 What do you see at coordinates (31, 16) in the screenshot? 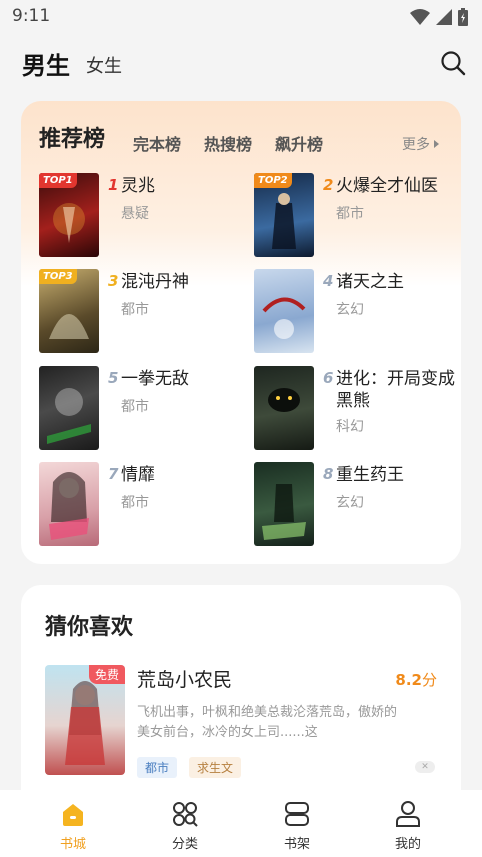
I see `status-time: 9:11` at bounding box center [31, 16].